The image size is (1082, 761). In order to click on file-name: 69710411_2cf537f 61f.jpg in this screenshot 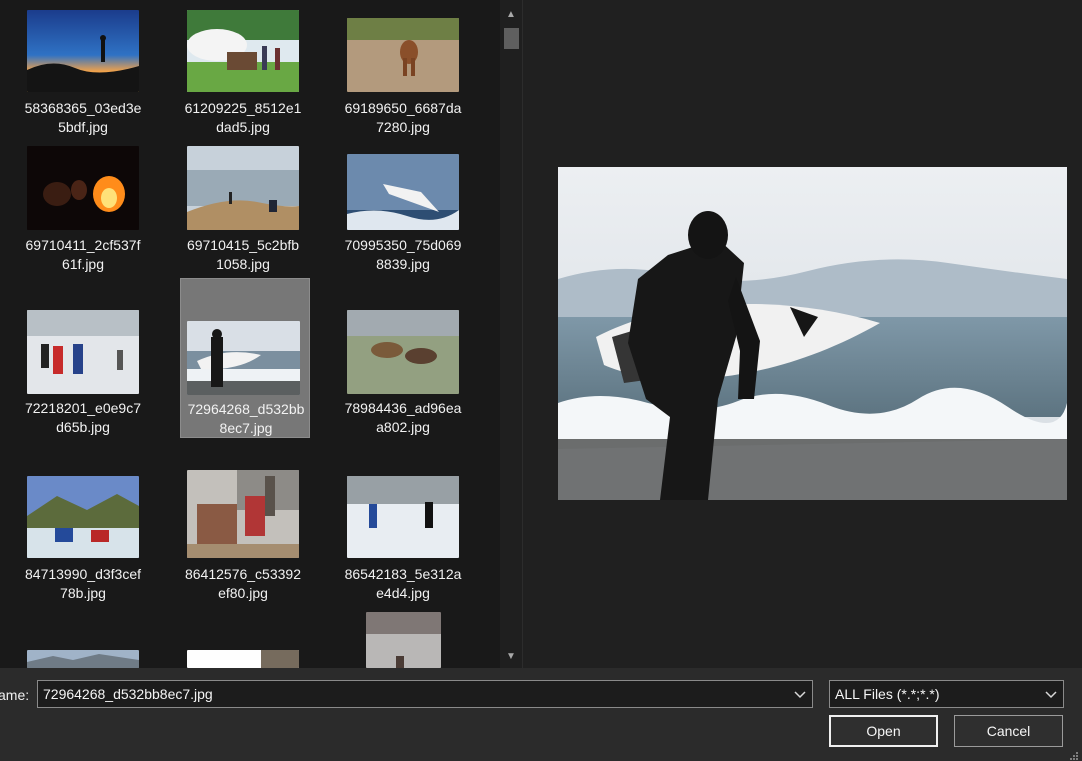, I will do `click(83, 254)`.